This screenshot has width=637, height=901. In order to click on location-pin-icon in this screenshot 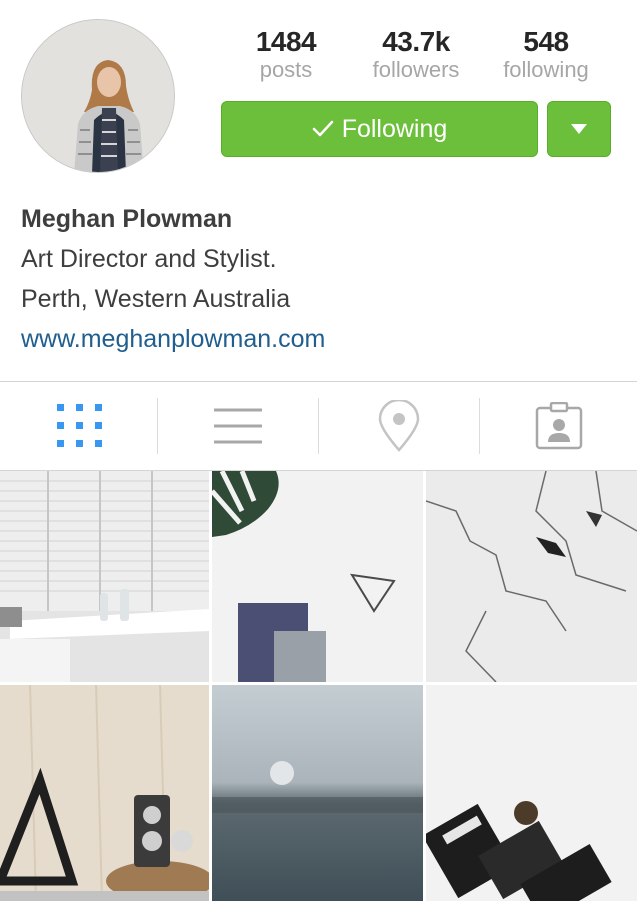, I will do `click(398, 426)`.